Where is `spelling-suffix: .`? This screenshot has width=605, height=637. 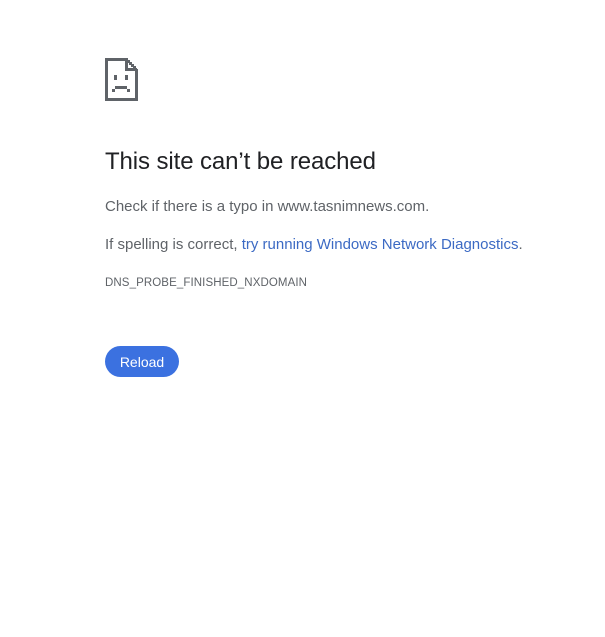
spelling-suffix: . is located at coordinates (520, 244).